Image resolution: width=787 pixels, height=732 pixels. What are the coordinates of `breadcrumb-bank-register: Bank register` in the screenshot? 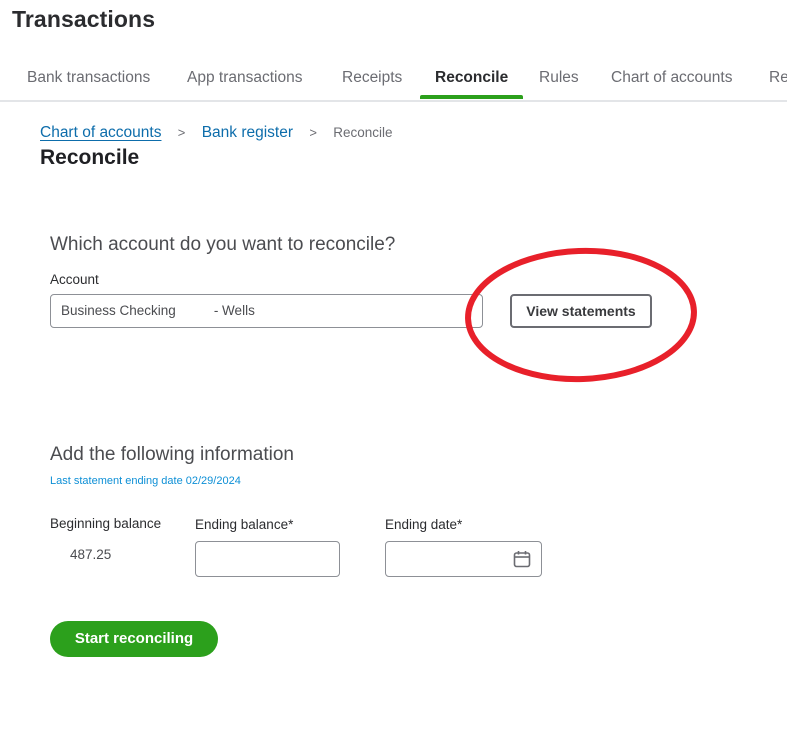 It's located at (247, 132).